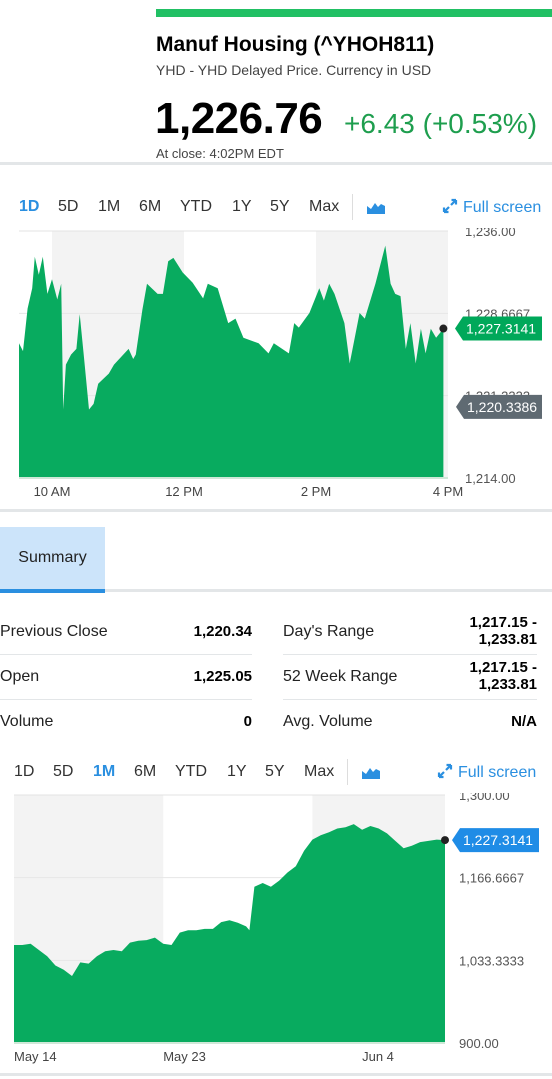 The height and width of the screenshot is (1079, 552). I want to click on stat-avg-volume: Avg. Volume N/A, so click(410, 722).